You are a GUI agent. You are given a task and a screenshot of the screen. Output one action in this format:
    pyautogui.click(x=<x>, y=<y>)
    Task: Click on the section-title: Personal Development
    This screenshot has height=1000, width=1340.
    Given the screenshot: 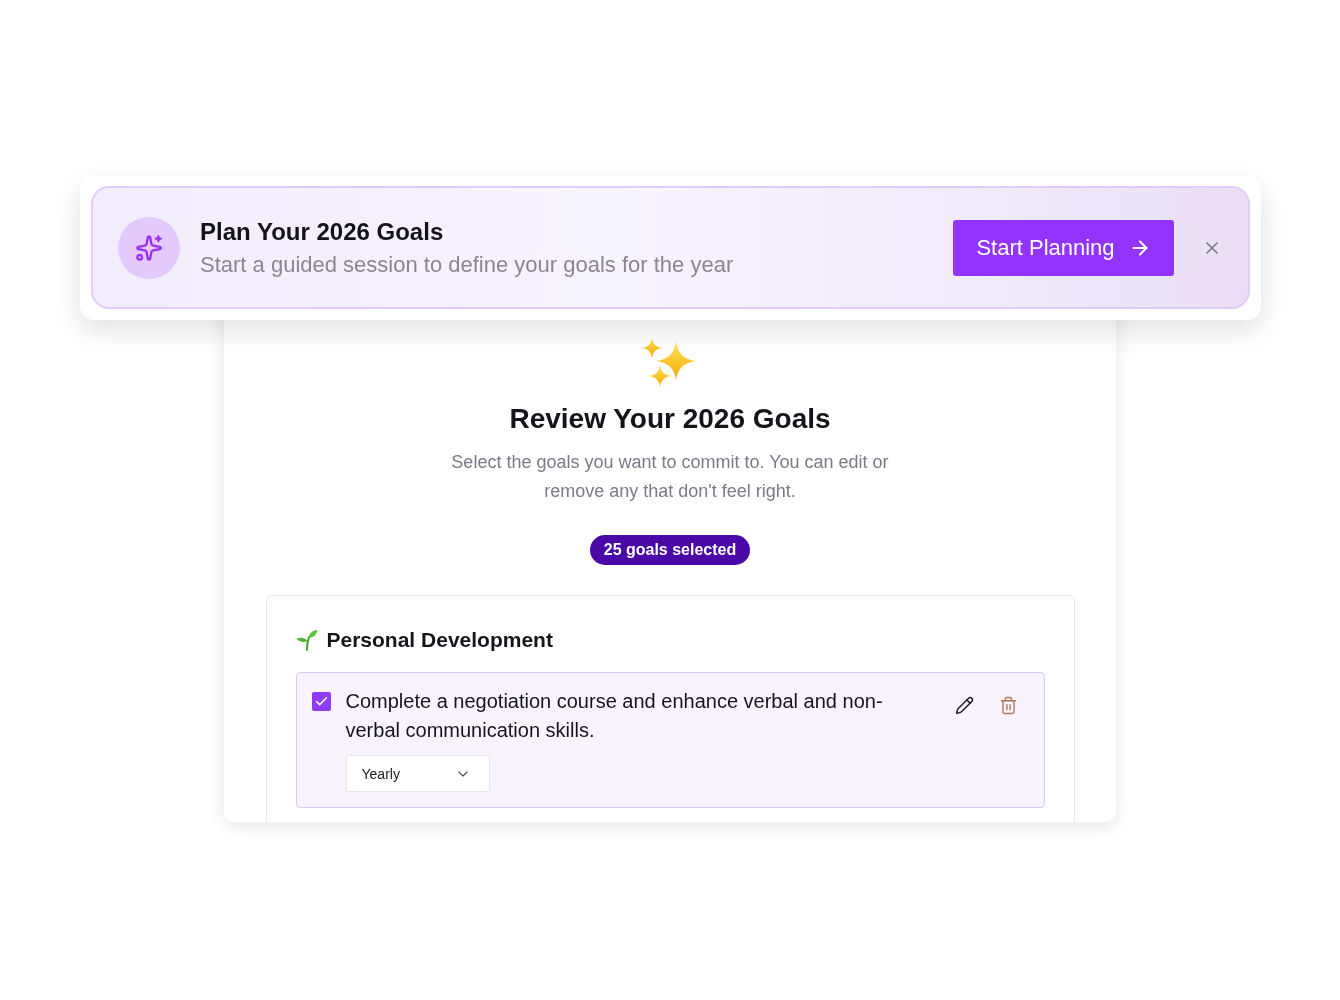 What is the action you would take?
    pyautogui.click(x=439, y=640)
    